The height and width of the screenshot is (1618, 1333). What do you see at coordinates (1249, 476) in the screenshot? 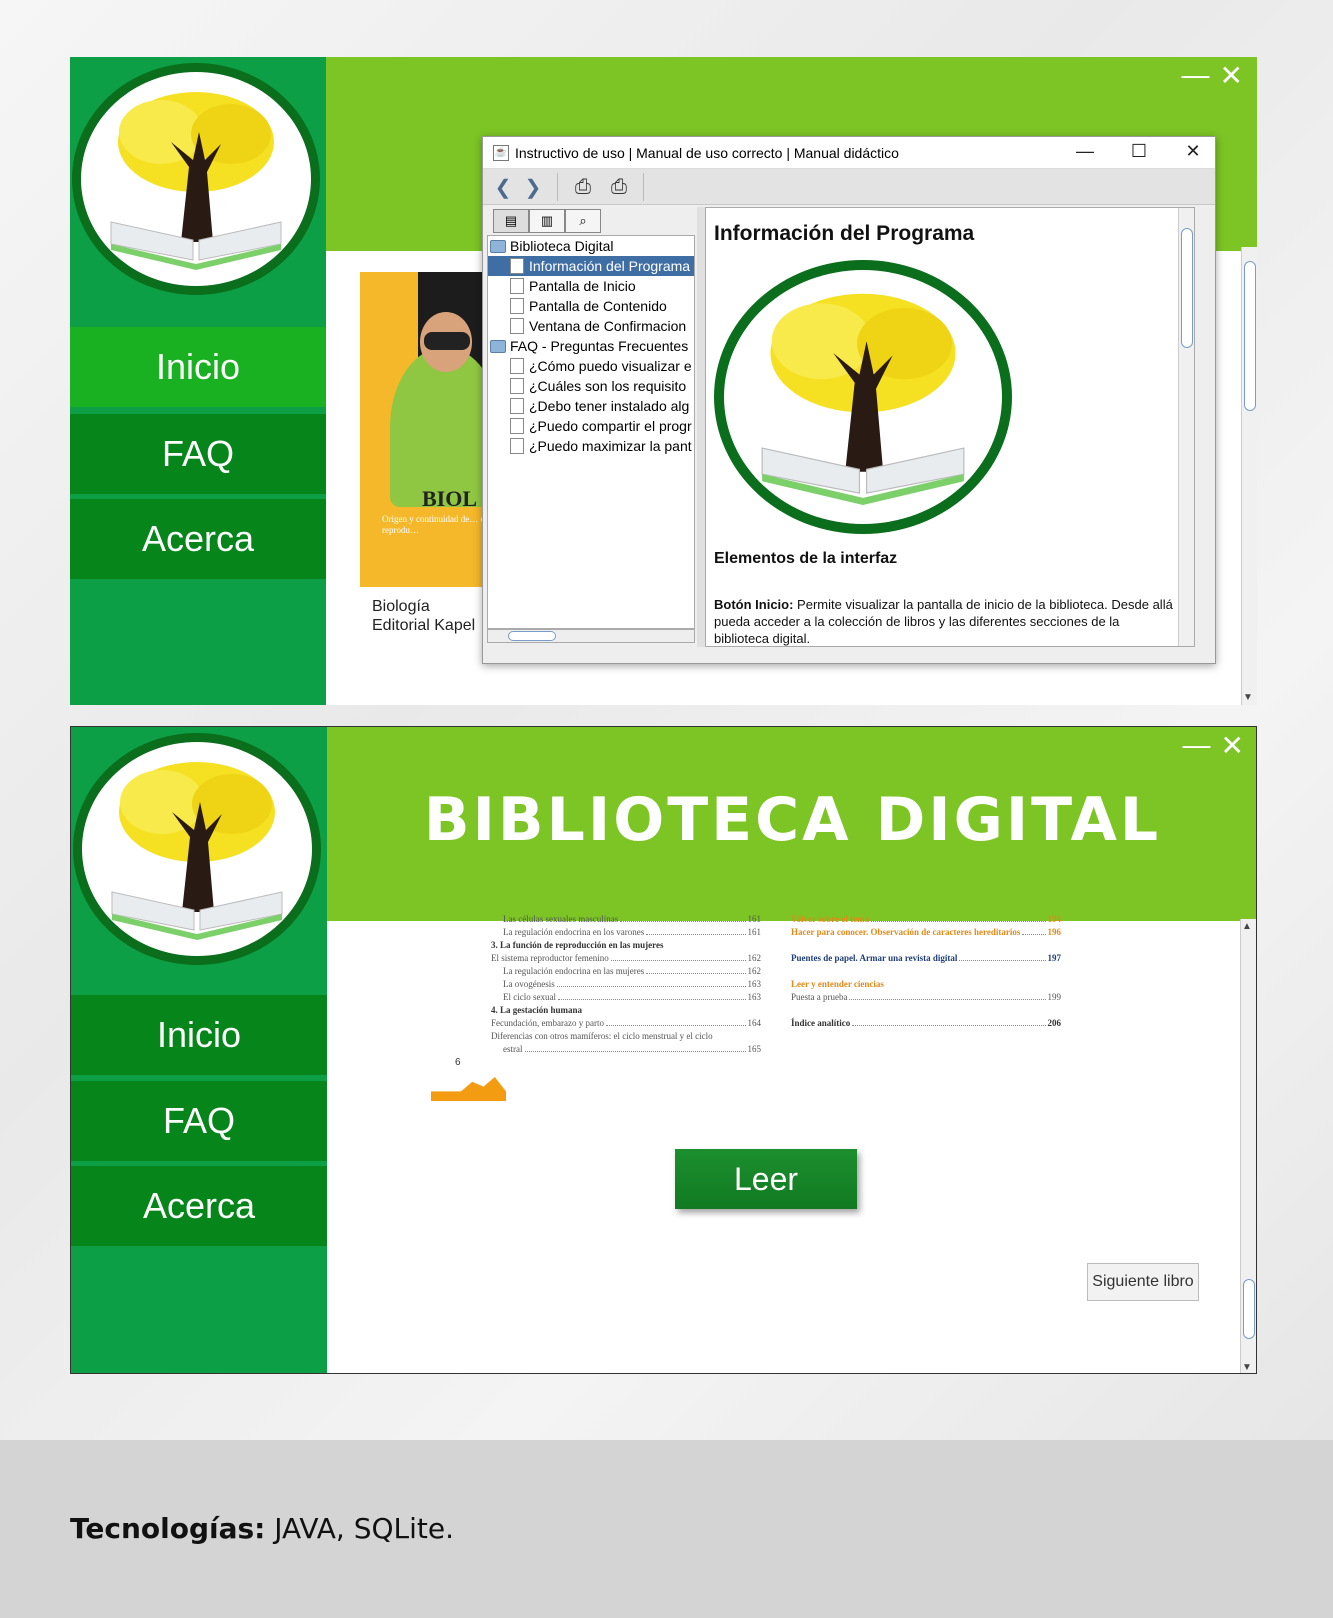
I see `main-scrollbar: ▼` at bounding box center [1249, 476].